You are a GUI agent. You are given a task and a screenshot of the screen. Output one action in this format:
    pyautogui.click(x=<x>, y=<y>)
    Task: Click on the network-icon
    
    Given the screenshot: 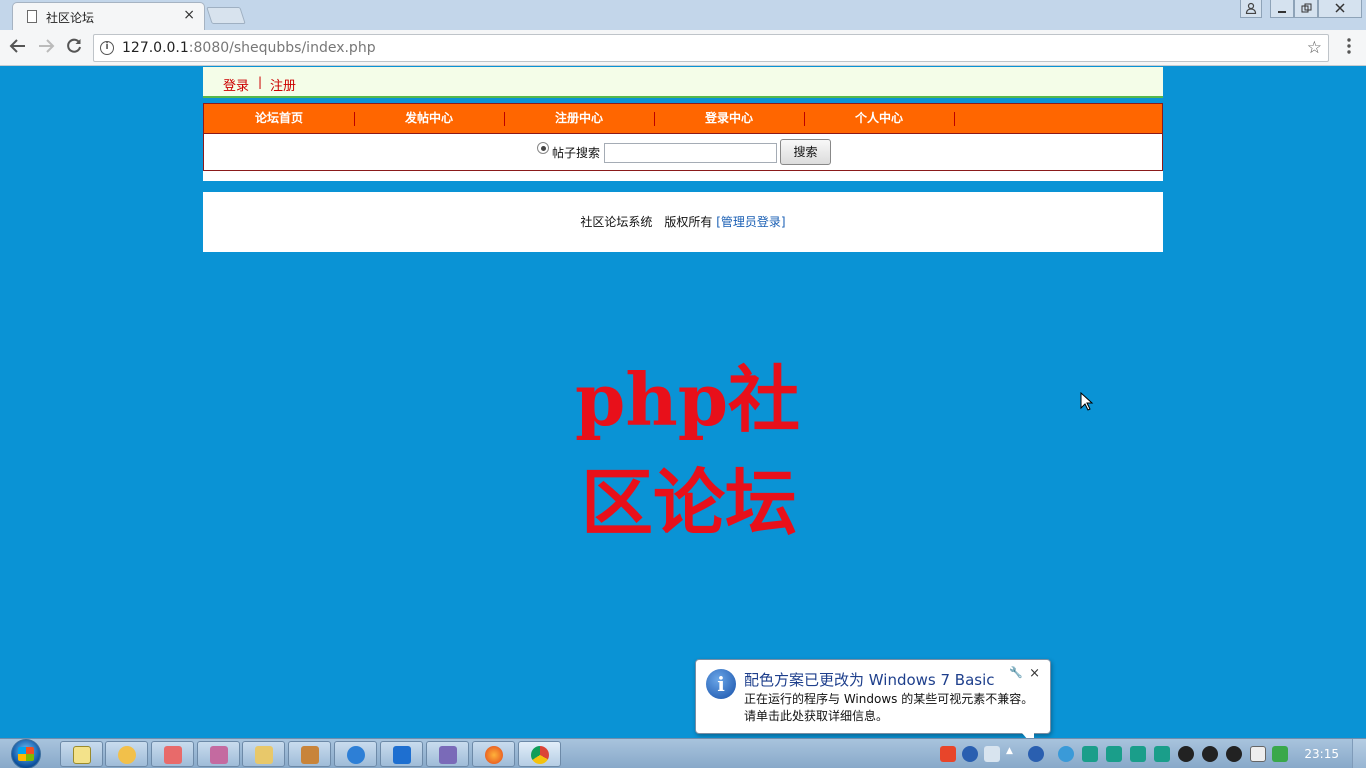 What is the action you would take?
    pyautogui.click(x=1066, y=754)
    